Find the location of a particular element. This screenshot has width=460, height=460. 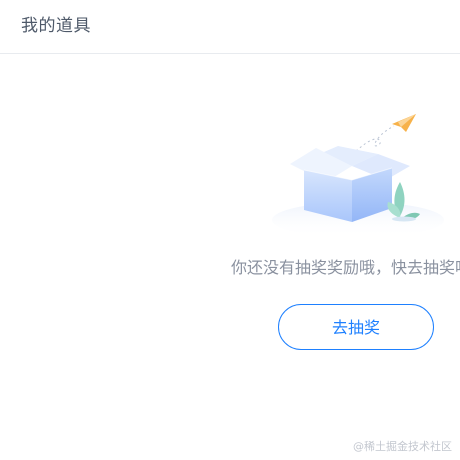

page-header: 我的道具 is located at coordinates (230, 27).